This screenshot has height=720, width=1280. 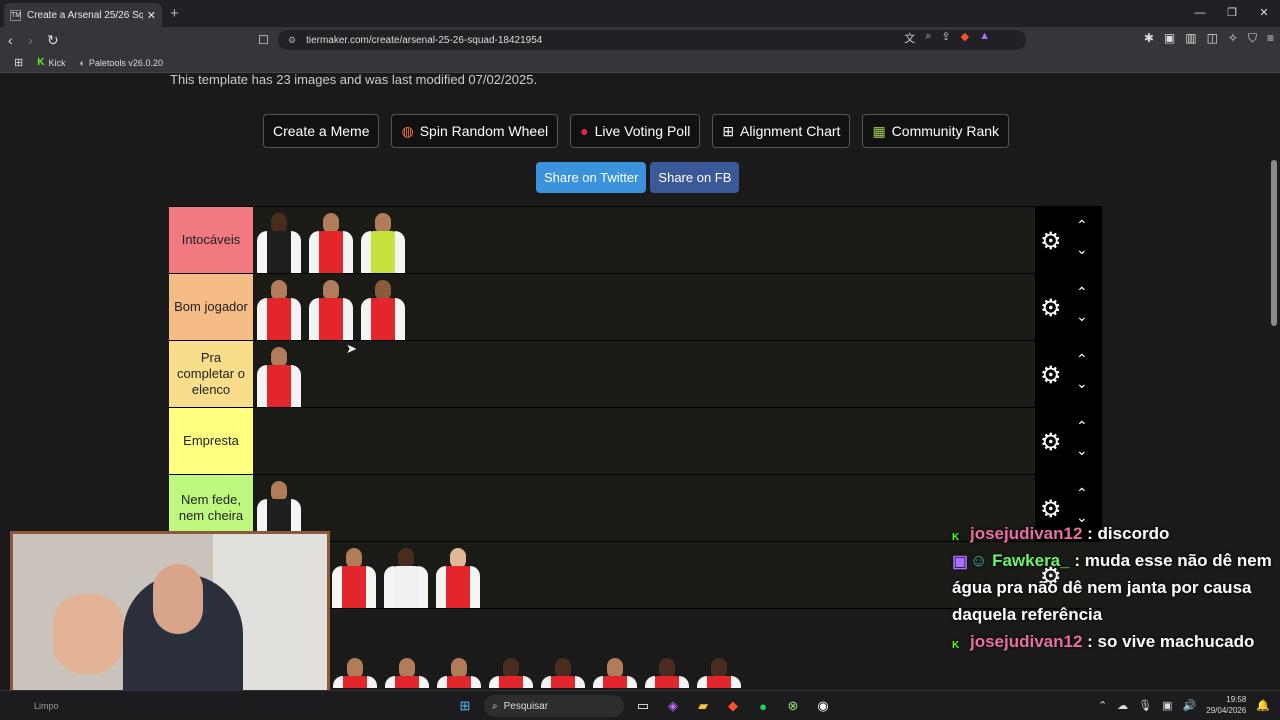 What do you see at coordinates (643, 706) in the screenshot?
I see `task-view-icon: ▭` at bounding box center [643, 706].